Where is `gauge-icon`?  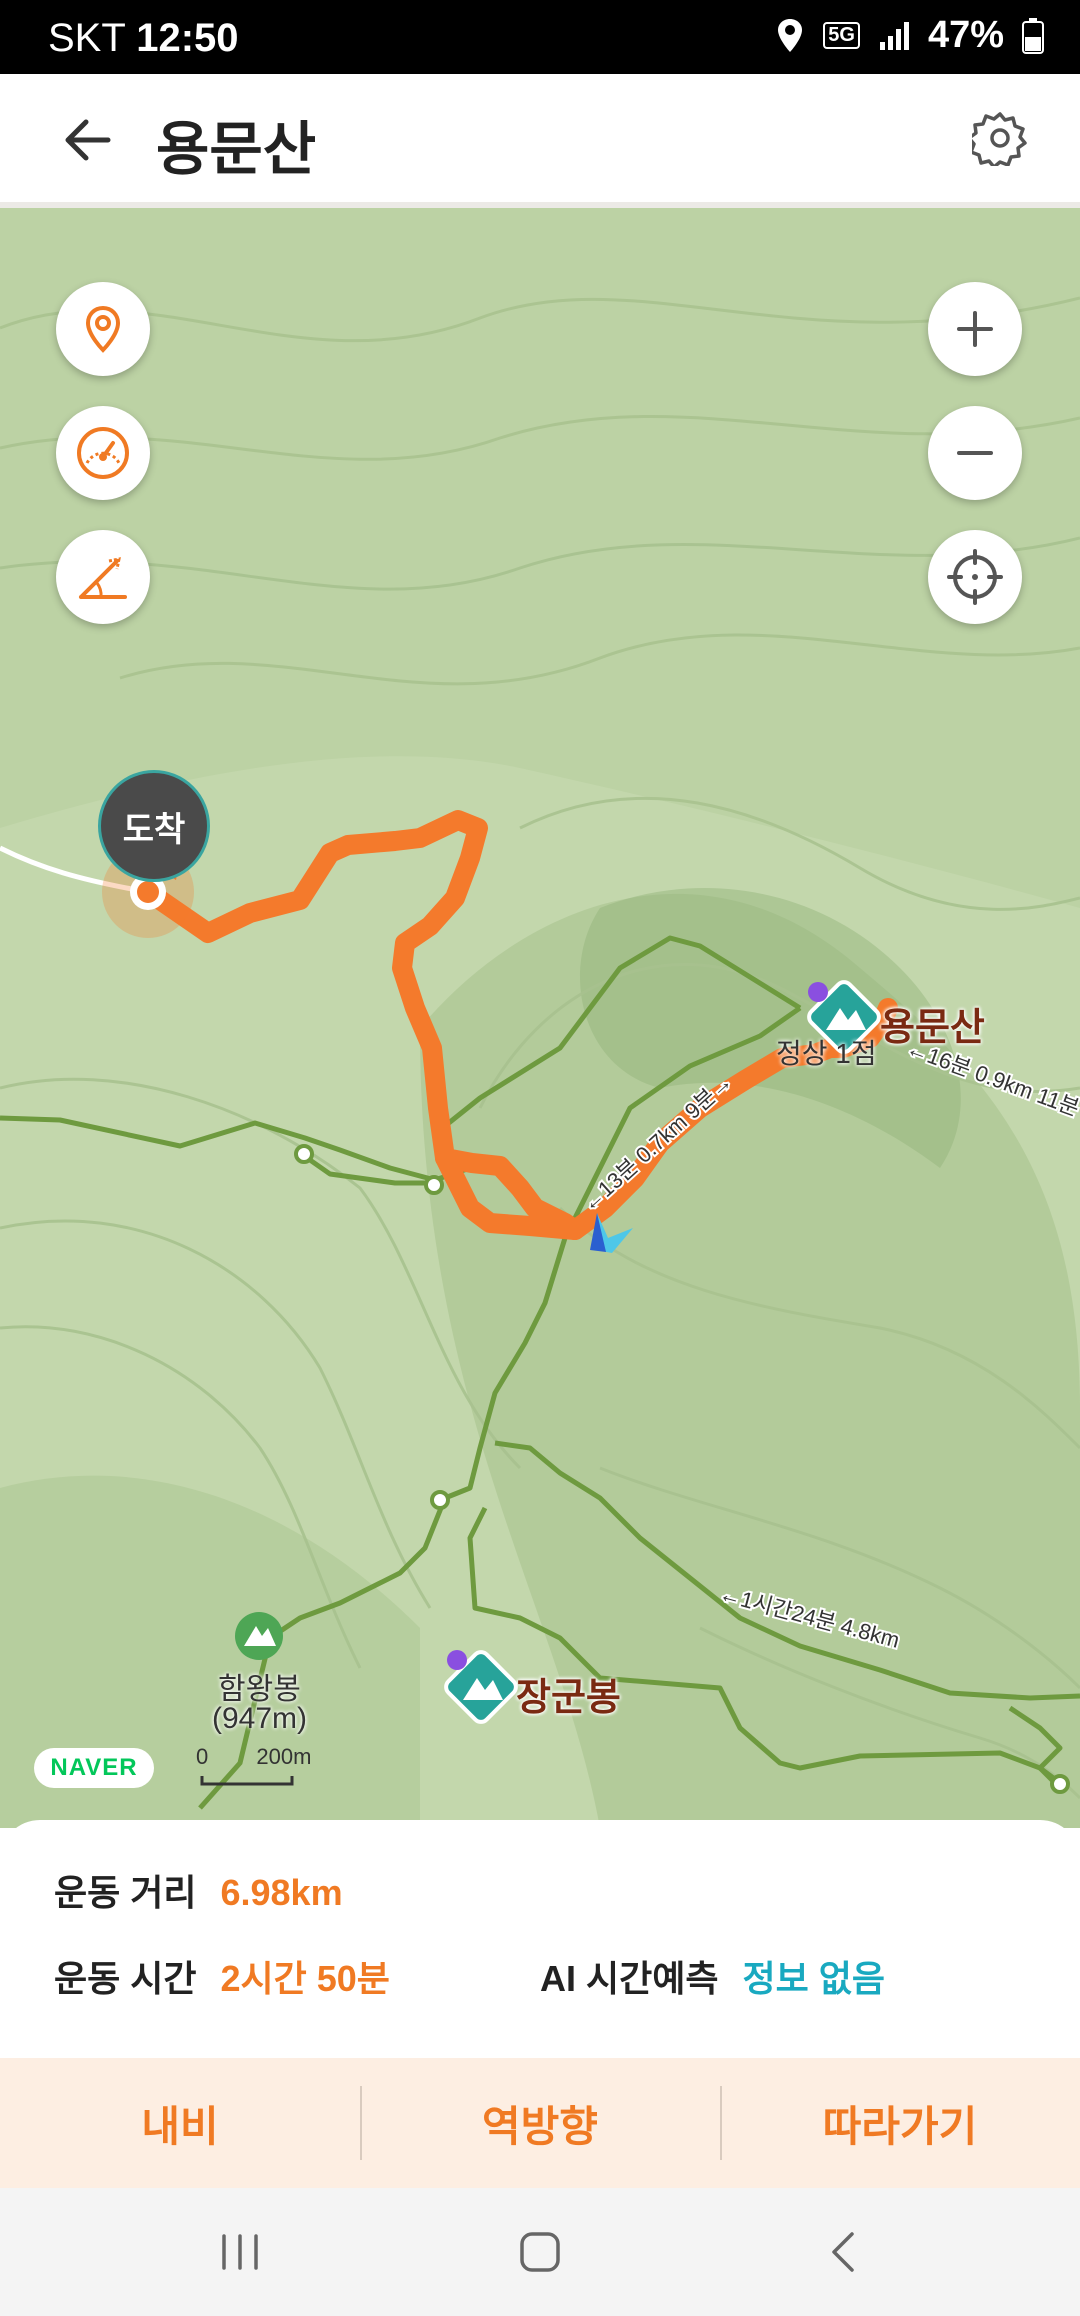 gauge-icon is located at coordinates (103, 453).